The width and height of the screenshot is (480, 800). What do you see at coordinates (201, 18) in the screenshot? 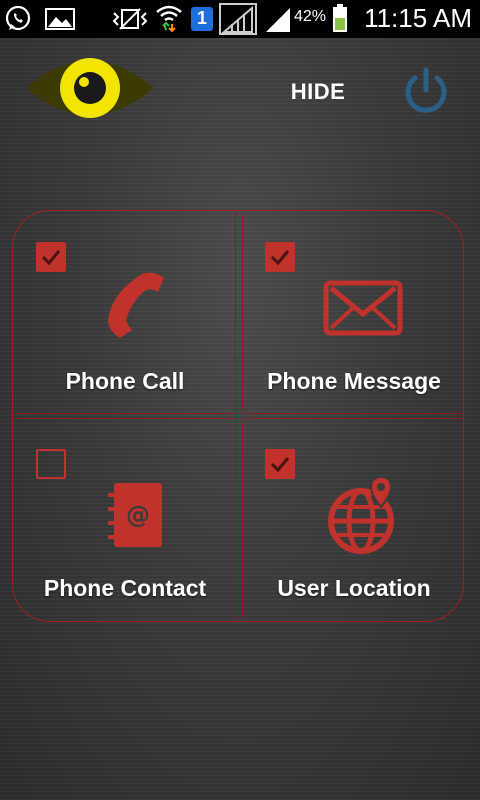
I see `sim-number: 1` at bounding box center [201, 18].